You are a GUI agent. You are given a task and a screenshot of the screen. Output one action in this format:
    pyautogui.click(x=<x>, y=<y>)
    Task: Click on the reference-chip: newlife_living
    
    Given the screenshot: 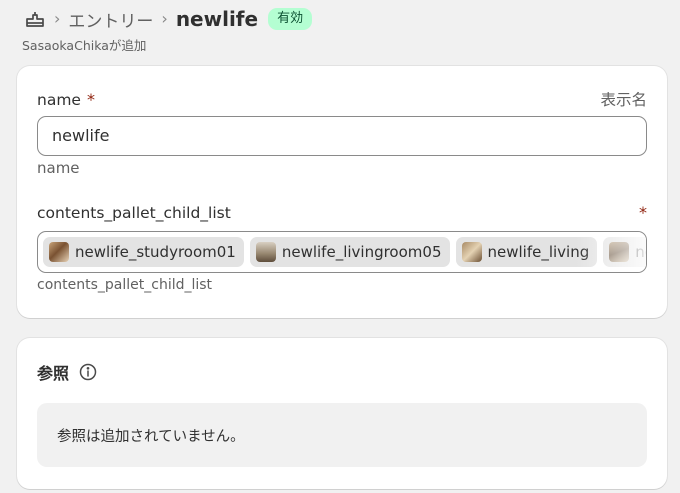 What is the action you would take?
    pyautogui.click(x=526, y=252)
    